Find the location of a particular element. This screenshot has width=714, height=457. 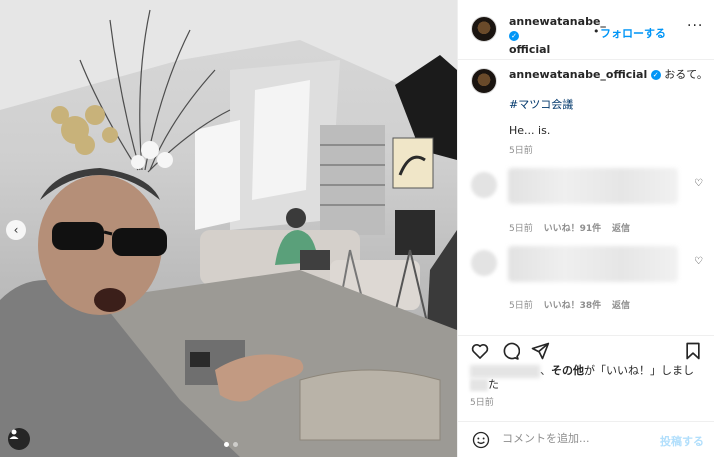

emoji-icon is located at coordinates (481, 440).